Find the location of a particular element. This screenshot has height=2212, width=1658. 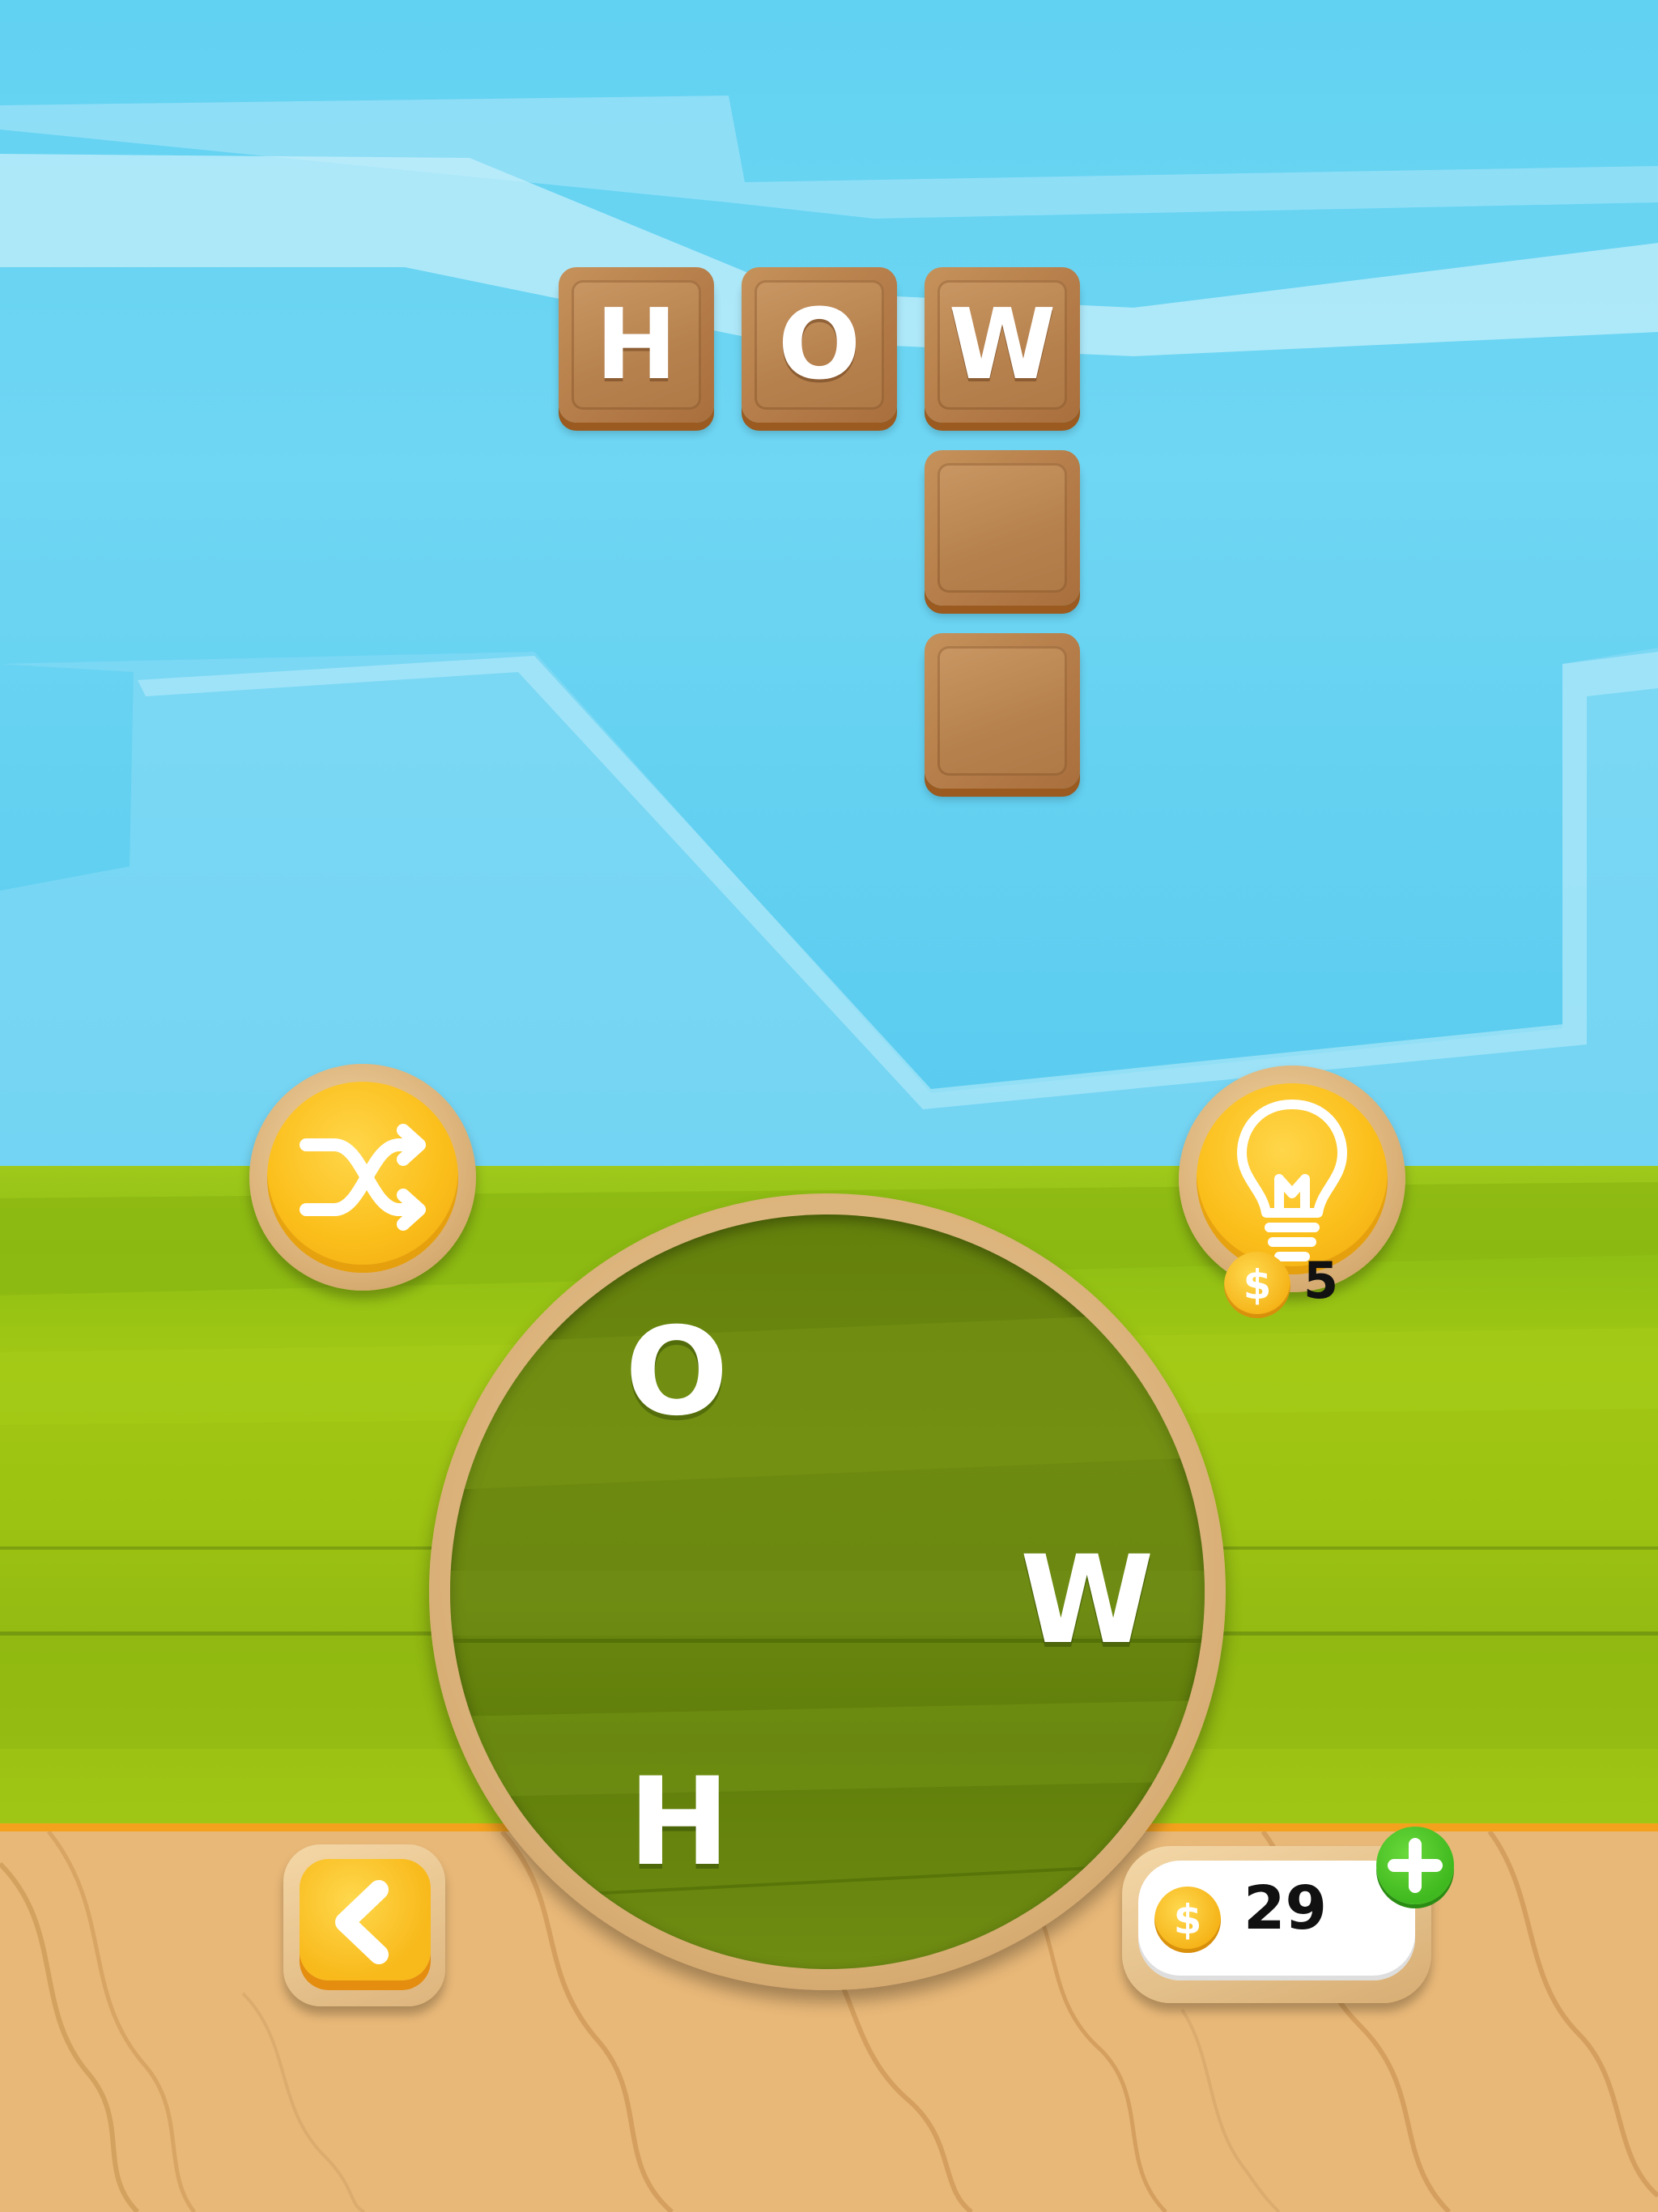

shuffle-button is located at coordinates (362, 1178).